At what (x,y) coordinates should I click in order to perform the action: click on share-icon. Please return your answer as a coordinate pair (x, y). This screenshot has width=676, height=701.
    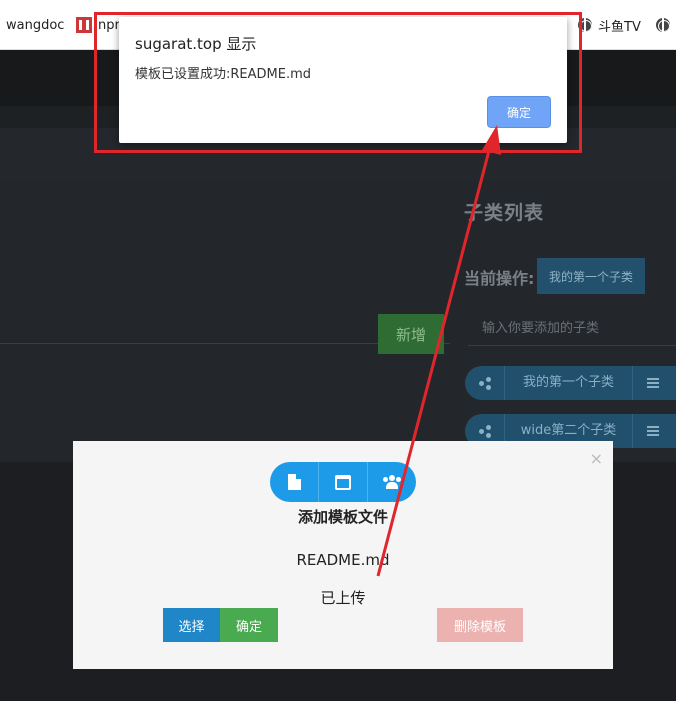
    Looking at the image, I should click on (485, 383).